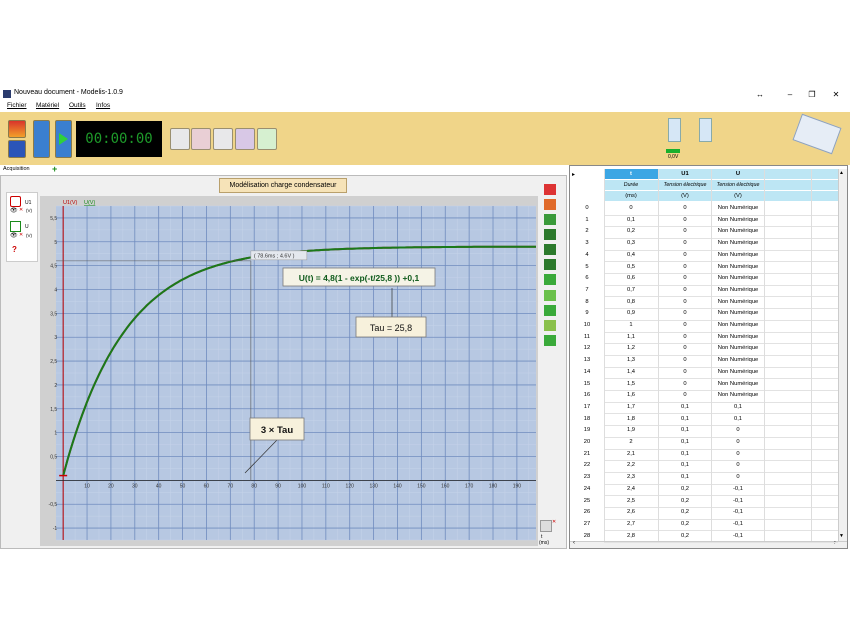 The image size is (850, 640). What do you see at coordinates (631, 536) in the screenshot?
I see `table-cell: 2,8` at bounding box center [631, 536].